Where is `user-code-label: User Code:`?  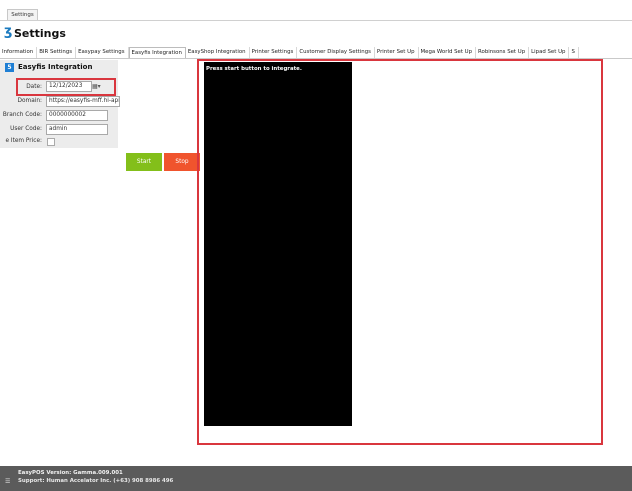 user-code-label: User Code: is located at coordinates (26, 129).